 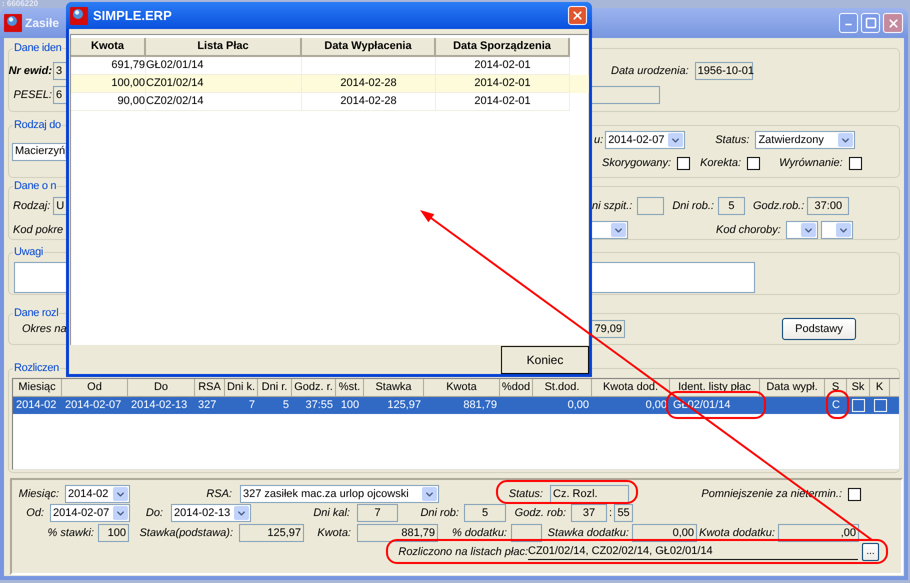 I want to click on window-title: Zasiłe, so click(x=42, y=23).